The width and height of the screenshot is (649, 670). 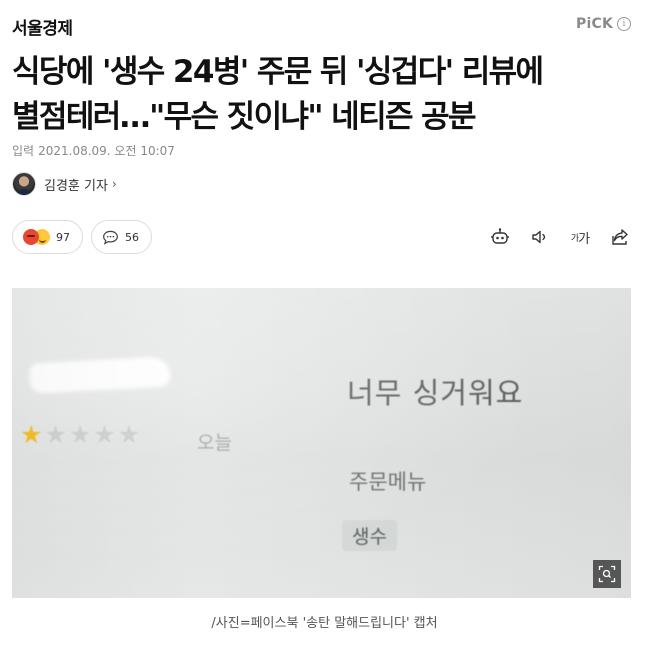 What do you see at coordinates (594, 24) in the screenshot?
I see `pick-label: PiCK` at bounding box center [594, 24].